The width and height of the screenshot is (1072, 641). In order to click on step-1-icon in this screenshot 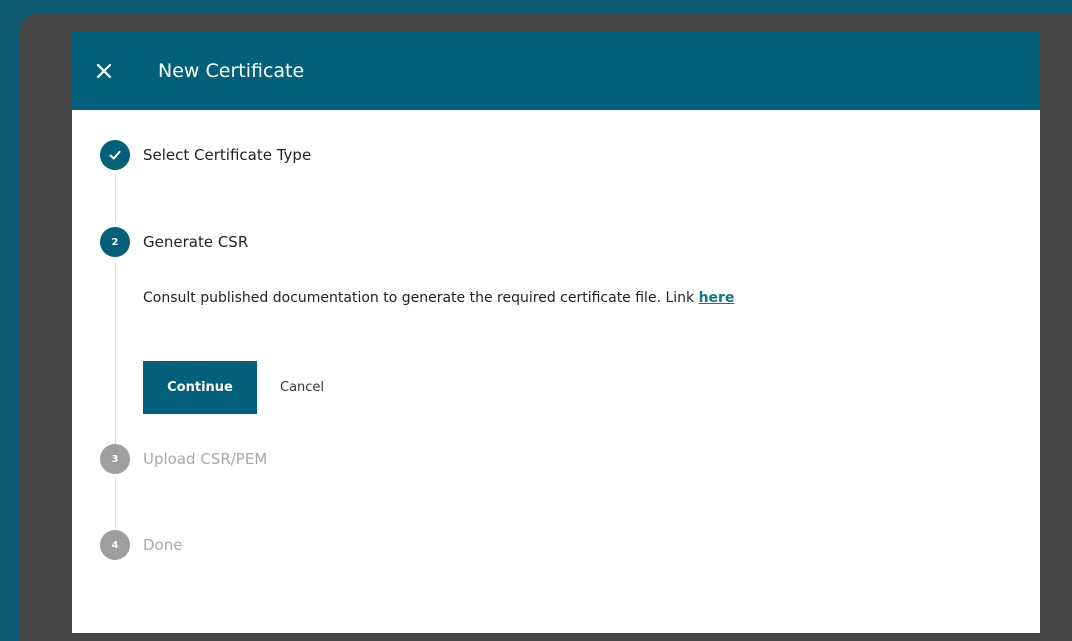, I will do `click(115, 155)`.